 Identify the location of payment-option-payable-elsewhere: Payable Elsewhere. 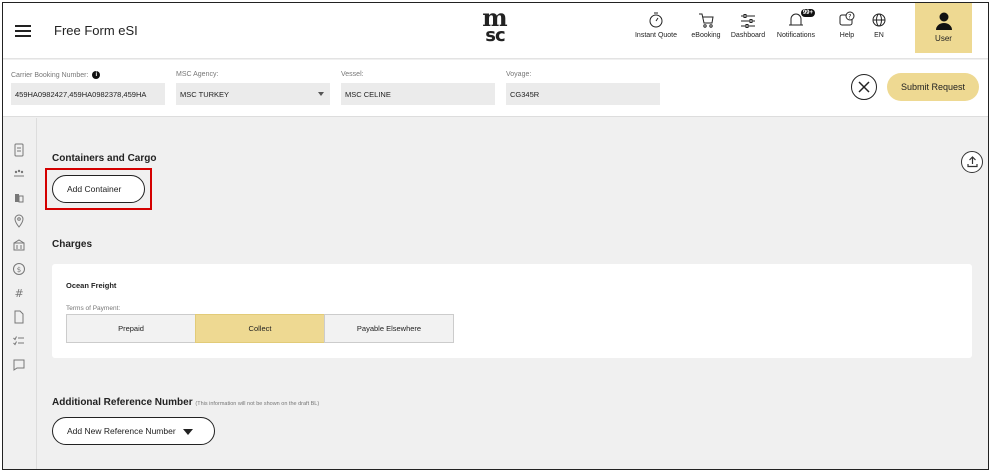
(389, 328).